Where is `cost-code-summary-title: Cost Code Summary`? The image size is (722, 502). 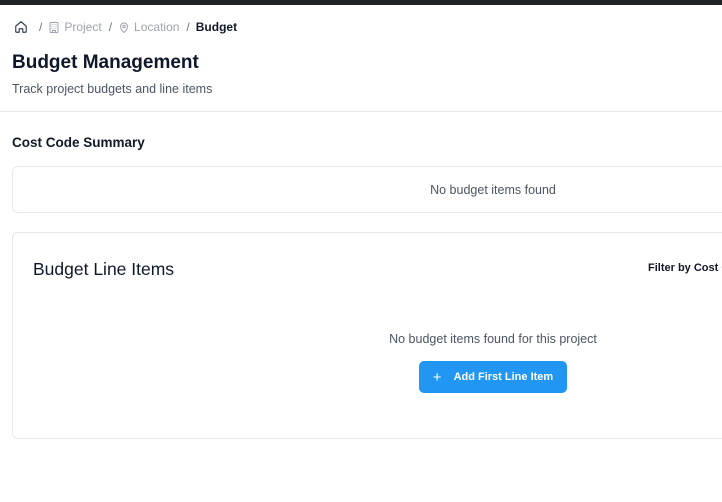
cost-code-summary-title: Cost Code Summary is located at coordinates (78, 142).